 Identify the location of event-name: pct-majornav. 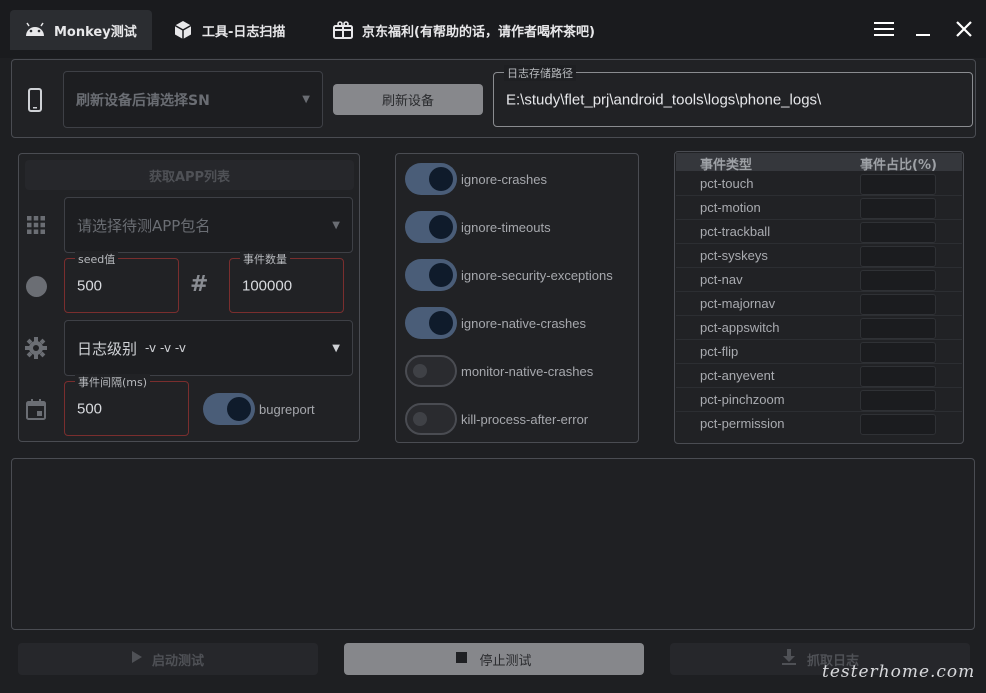
(738, 303).